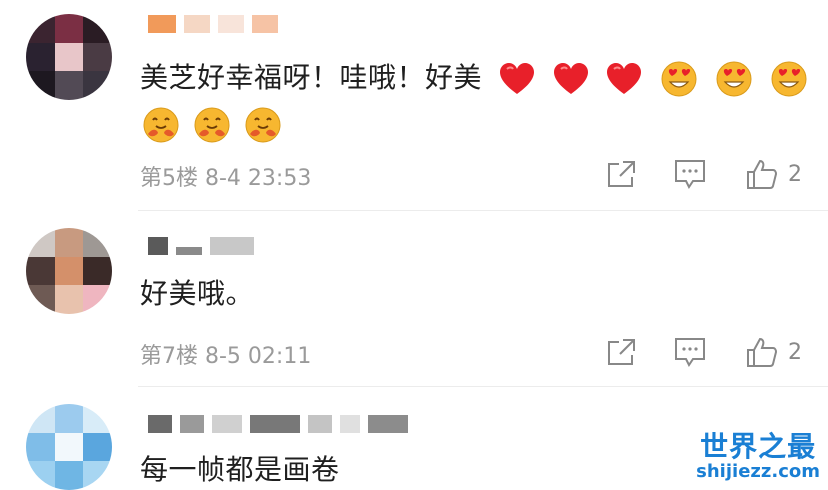  I want to click on comment-text: 好美哦。, so click(197, 293).